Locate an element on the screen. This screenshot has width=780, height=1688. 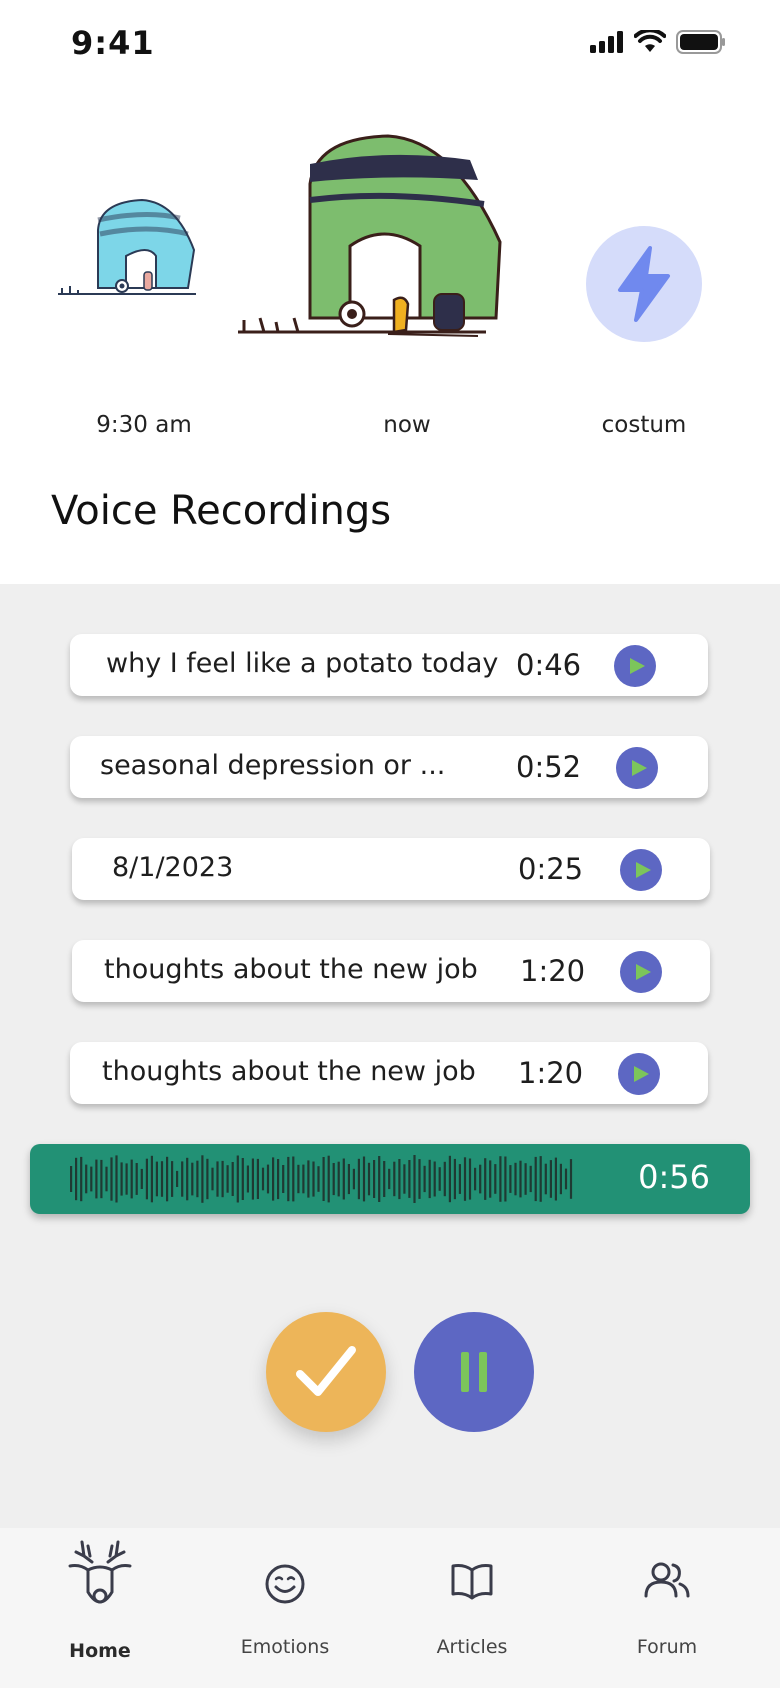
mood-option-custom is located at coordinates (644, 284).